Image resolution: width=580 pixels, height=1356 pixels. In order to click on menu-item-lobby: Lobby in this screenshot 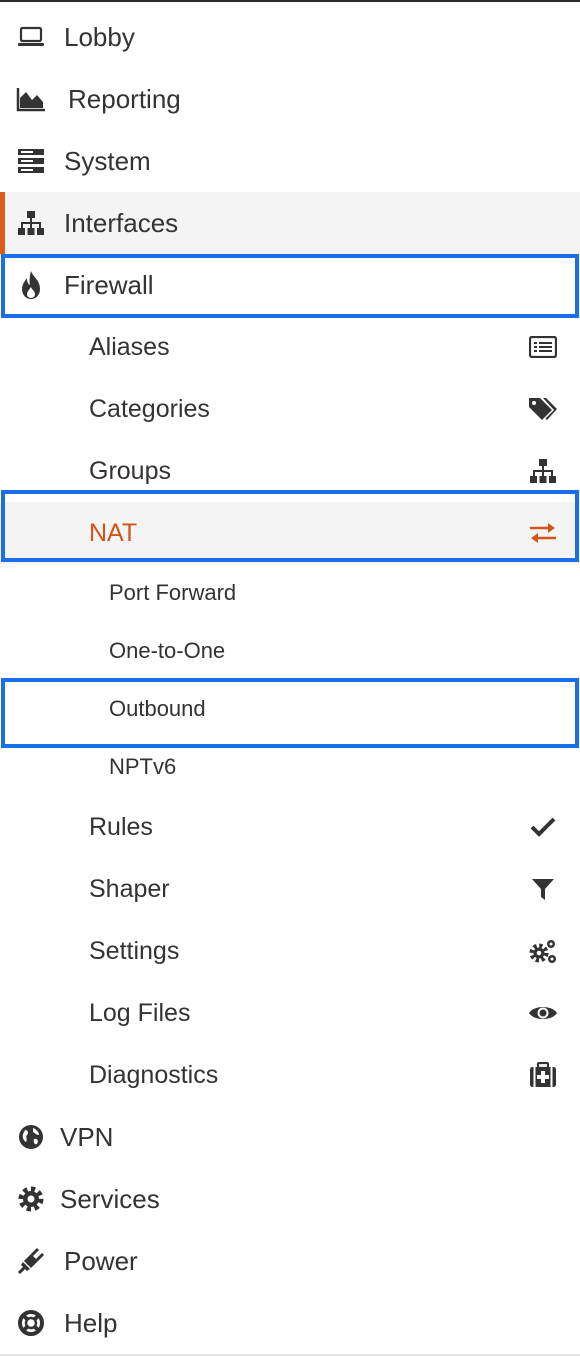, I will do `click(290, 37)`.